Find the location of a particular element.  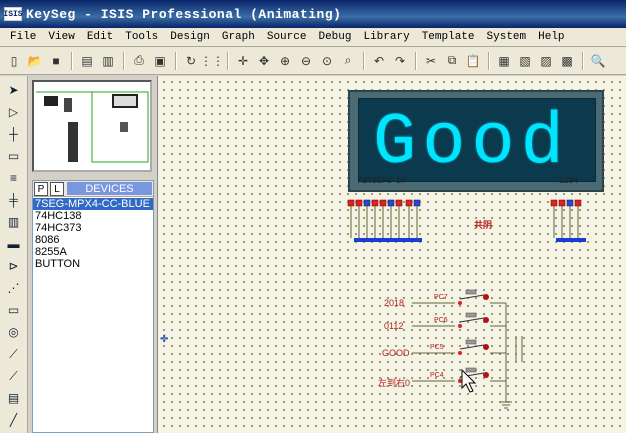

port-label-pc7: PC7 is located at coordinates (441, 297).